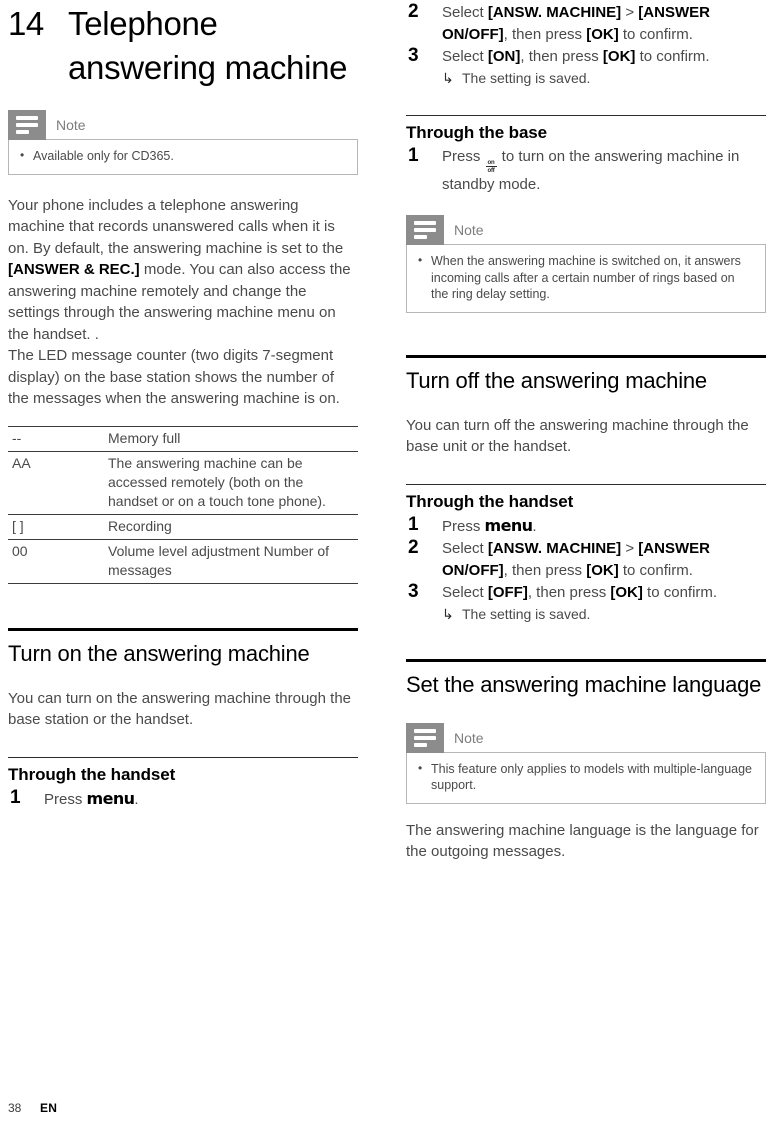  I want to click on on-off-icon-bottom: off, so click(491, 170).